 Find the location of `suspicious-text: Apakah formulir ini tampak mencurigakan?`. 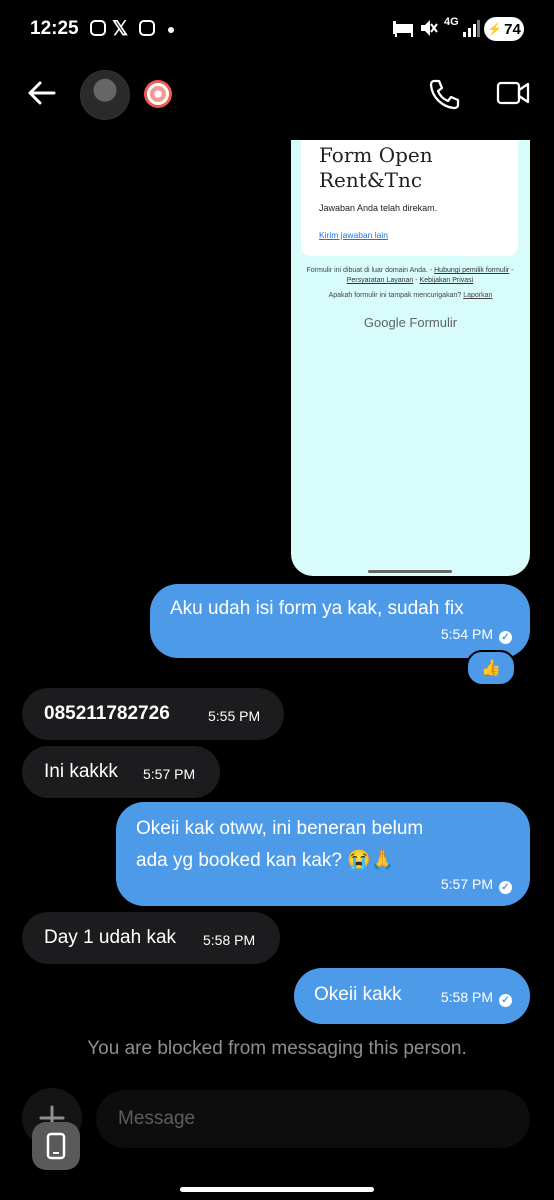

suspicious-text: Apakah formulir ini tampak mencurigakan? is located at coordinates (395, 295).